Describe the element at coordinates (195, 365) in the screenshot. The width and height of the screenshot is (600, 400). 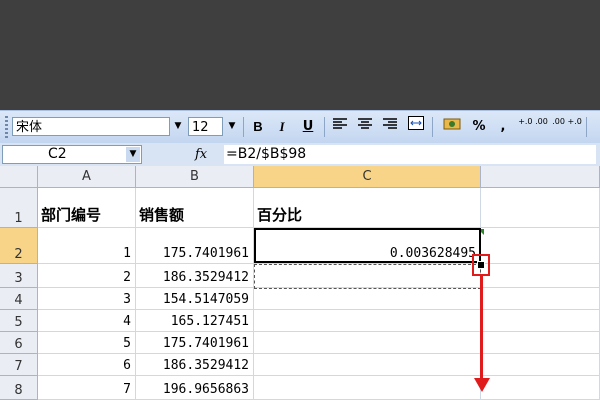
I see `cell-b7: 186.3529412` at that location.